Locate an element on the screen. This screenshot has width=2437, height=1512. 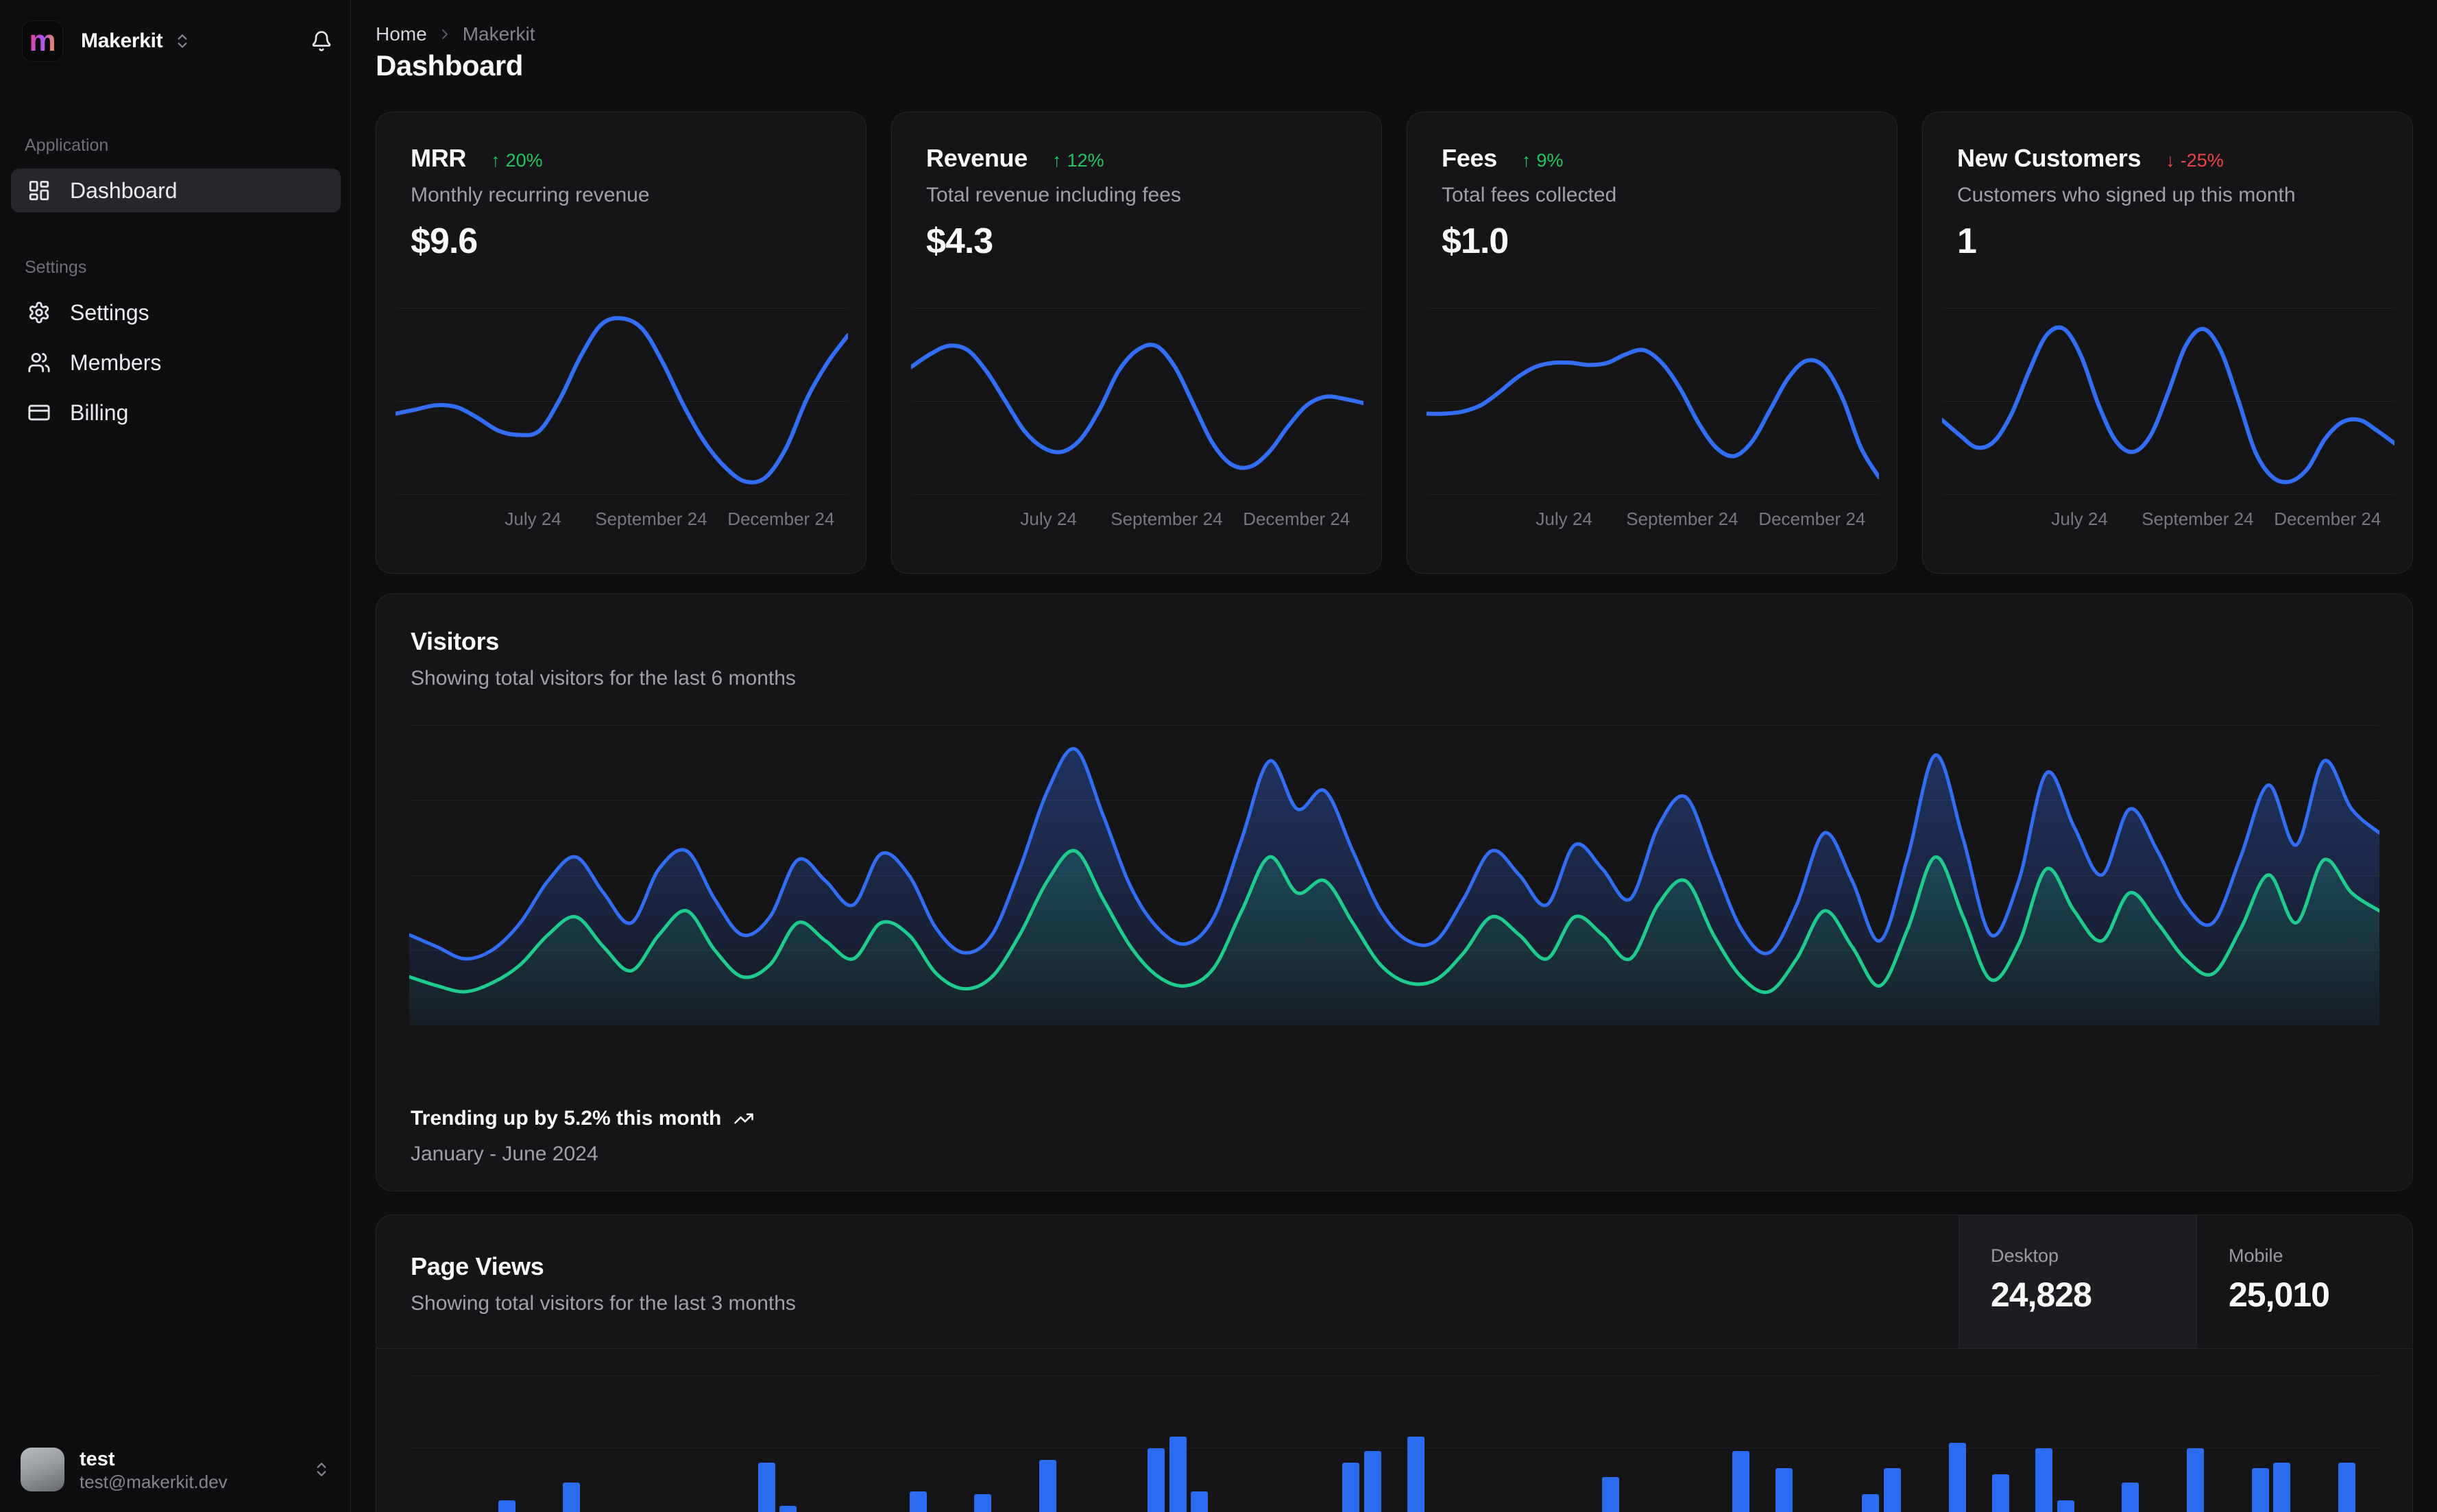
trend-badge: ↑ 9% is located at coordinates (1543, 161).